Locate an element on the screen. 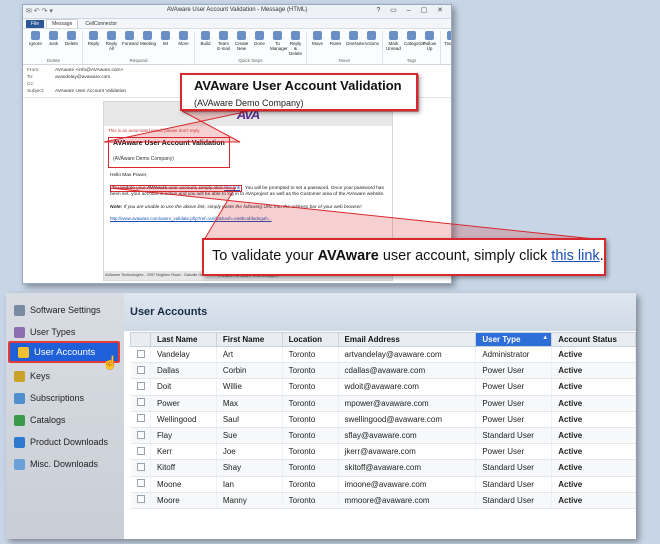 Image resolution: width=660 pixels, height=544 pixels. ribbon-button: To Manager is located at coordinates (279, 43).